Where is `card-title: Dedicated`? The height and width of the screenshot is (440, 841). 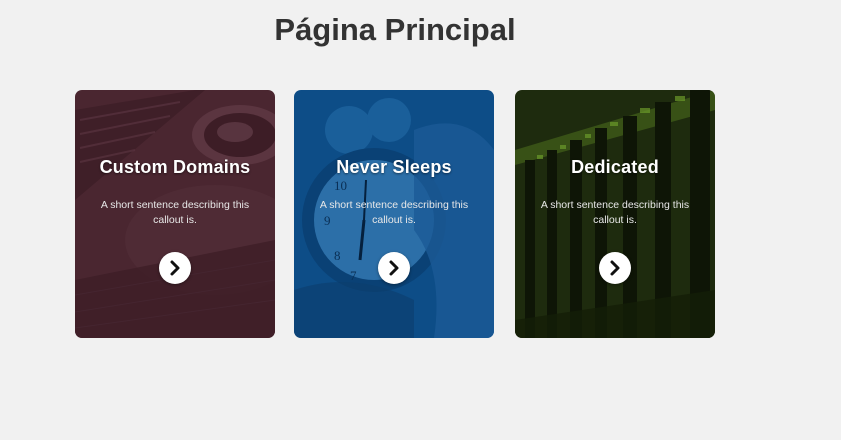 card-title: Dedicated is located at coordinates (615, 167).